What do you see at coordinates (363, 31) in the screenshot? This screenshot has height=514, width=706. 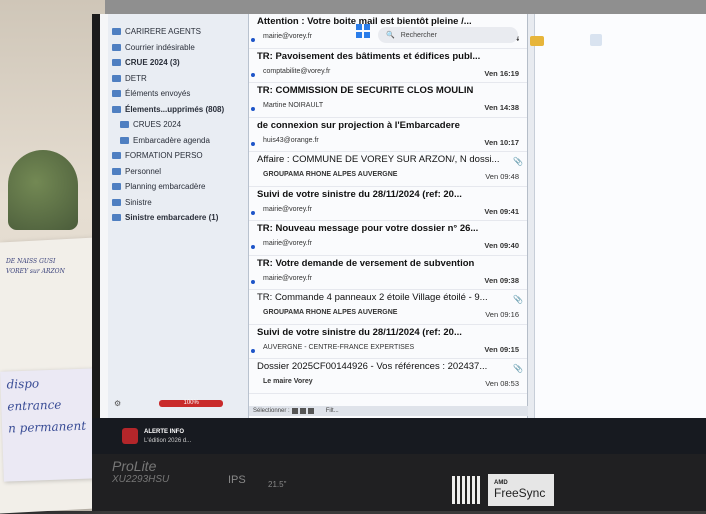 I see `windows-start-icon` at bounding box center [363, 31].